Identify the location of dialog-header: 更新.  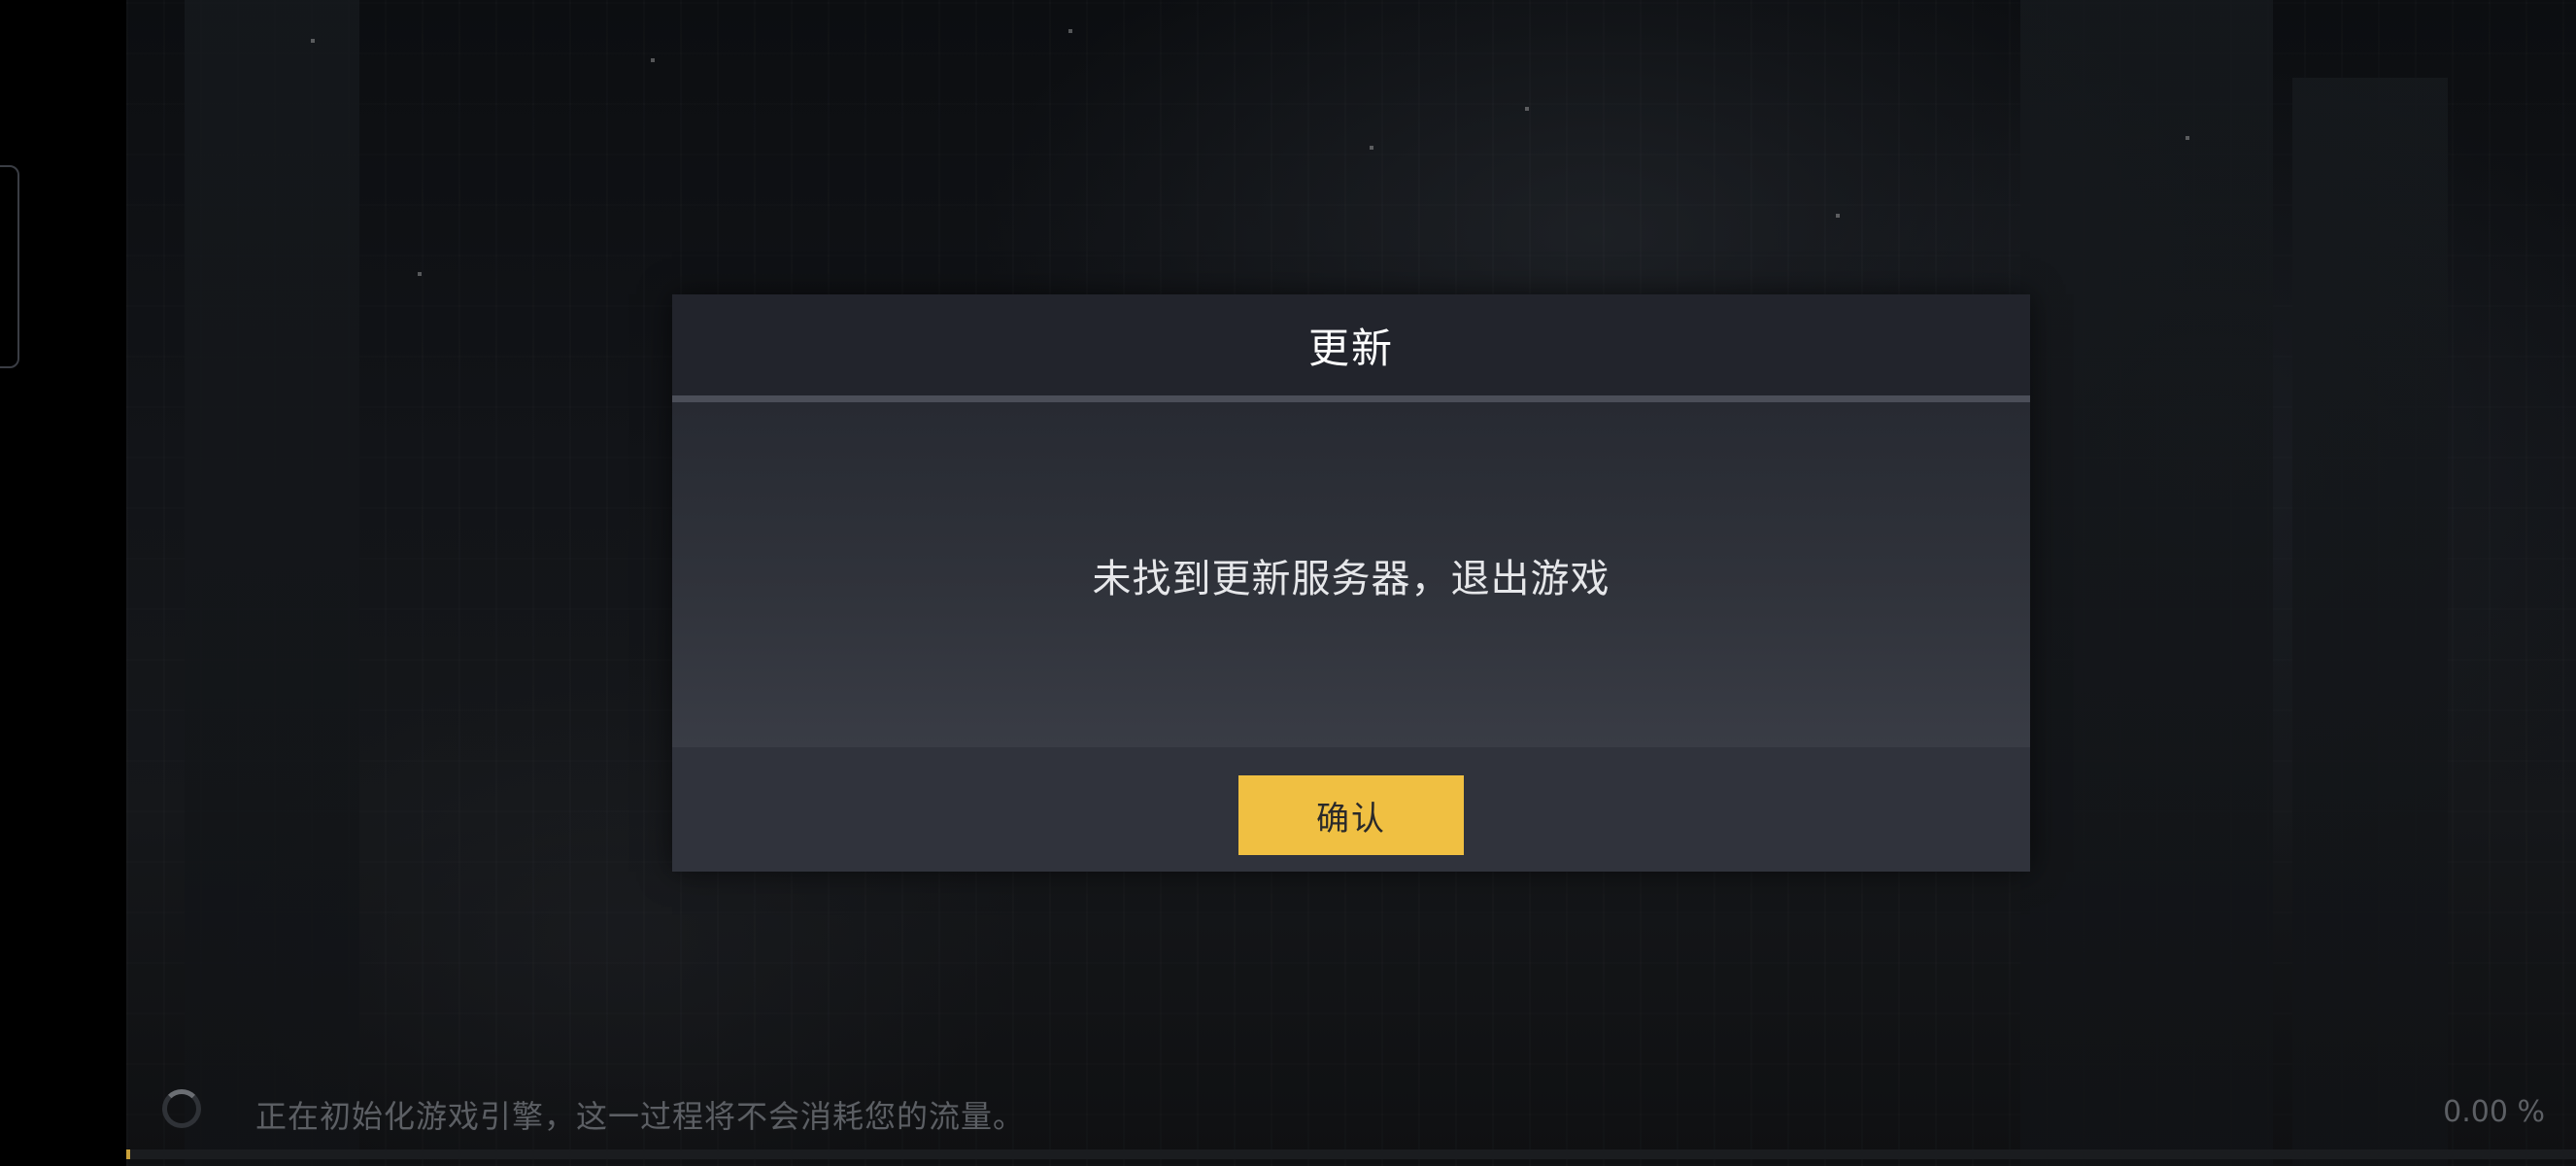
(1351, 348).